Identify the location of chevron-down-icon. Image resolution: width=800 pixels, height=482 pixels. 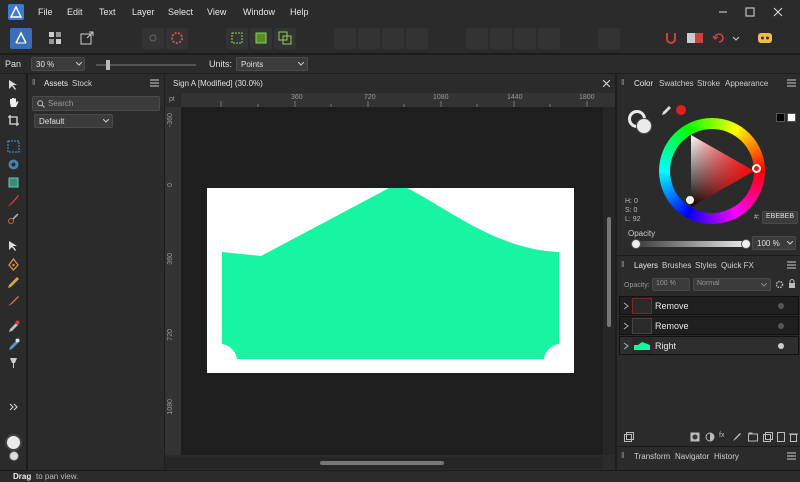
(736, 39).